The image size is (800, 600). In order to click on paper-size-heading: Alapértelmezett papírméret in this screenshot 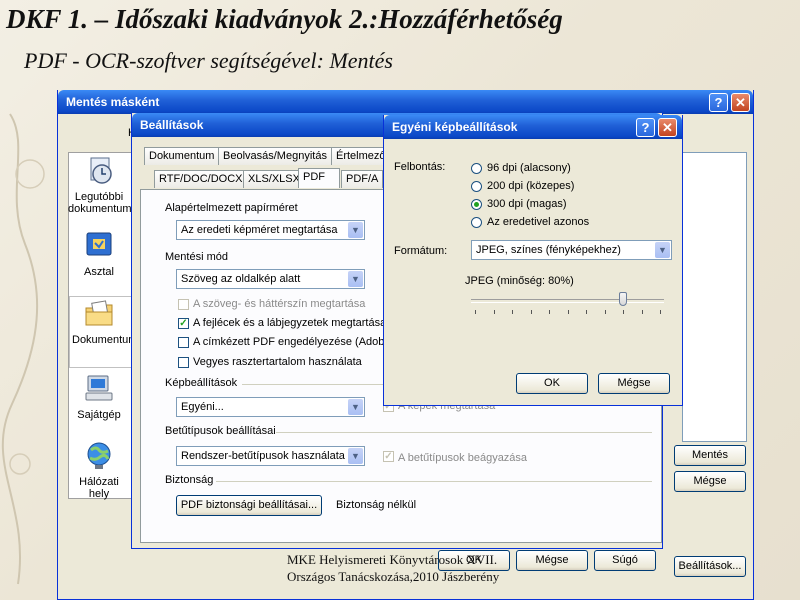, I will do `click(231, 208)`.